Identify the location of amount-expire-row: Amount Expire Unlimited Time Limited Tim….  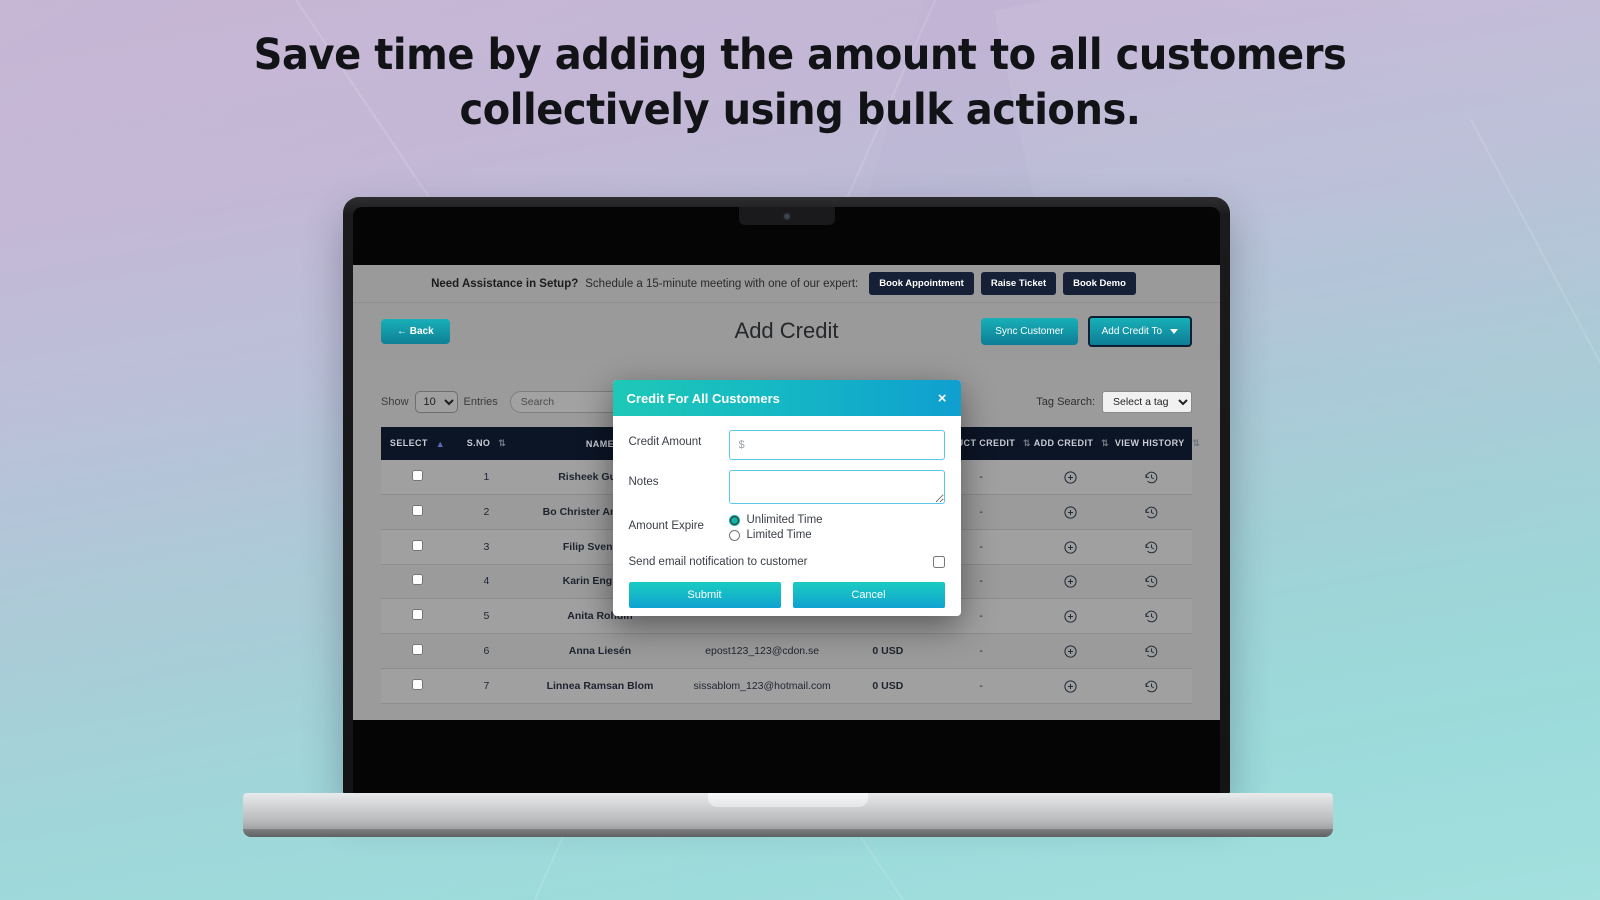
(787, 529).